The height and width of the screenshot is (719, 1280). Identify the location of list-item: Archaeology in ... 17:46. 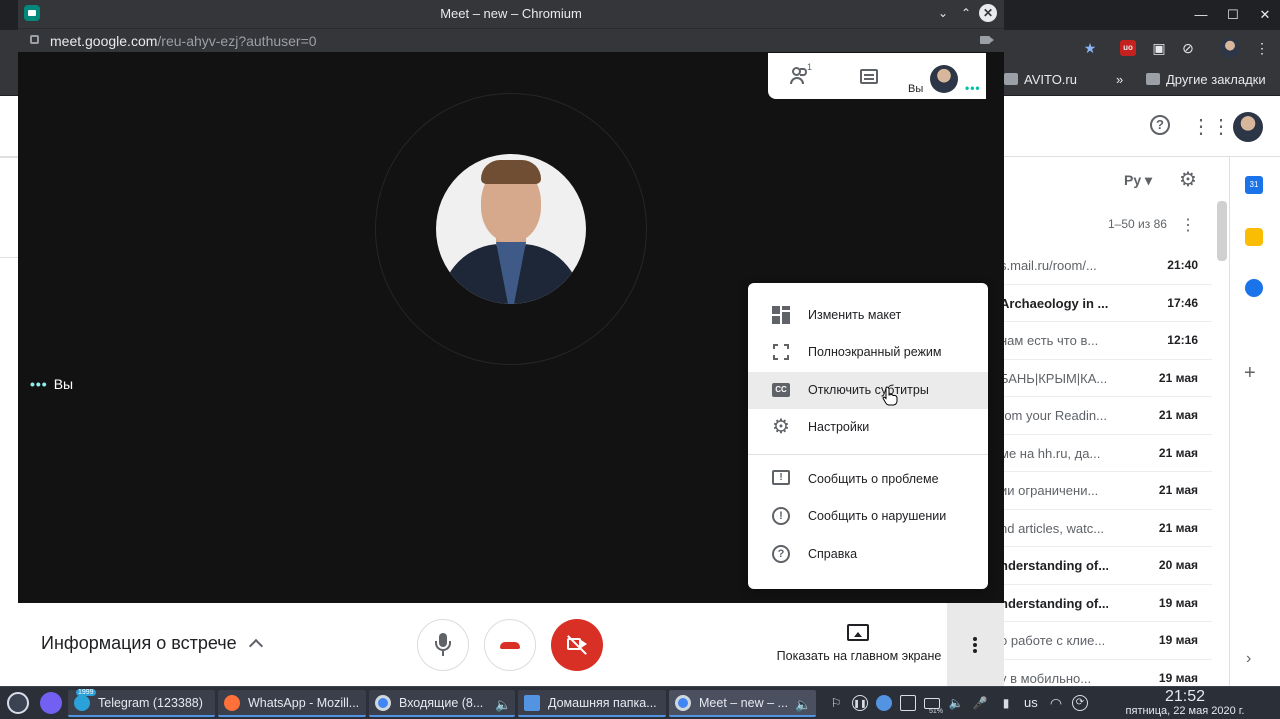
(1106, 303).